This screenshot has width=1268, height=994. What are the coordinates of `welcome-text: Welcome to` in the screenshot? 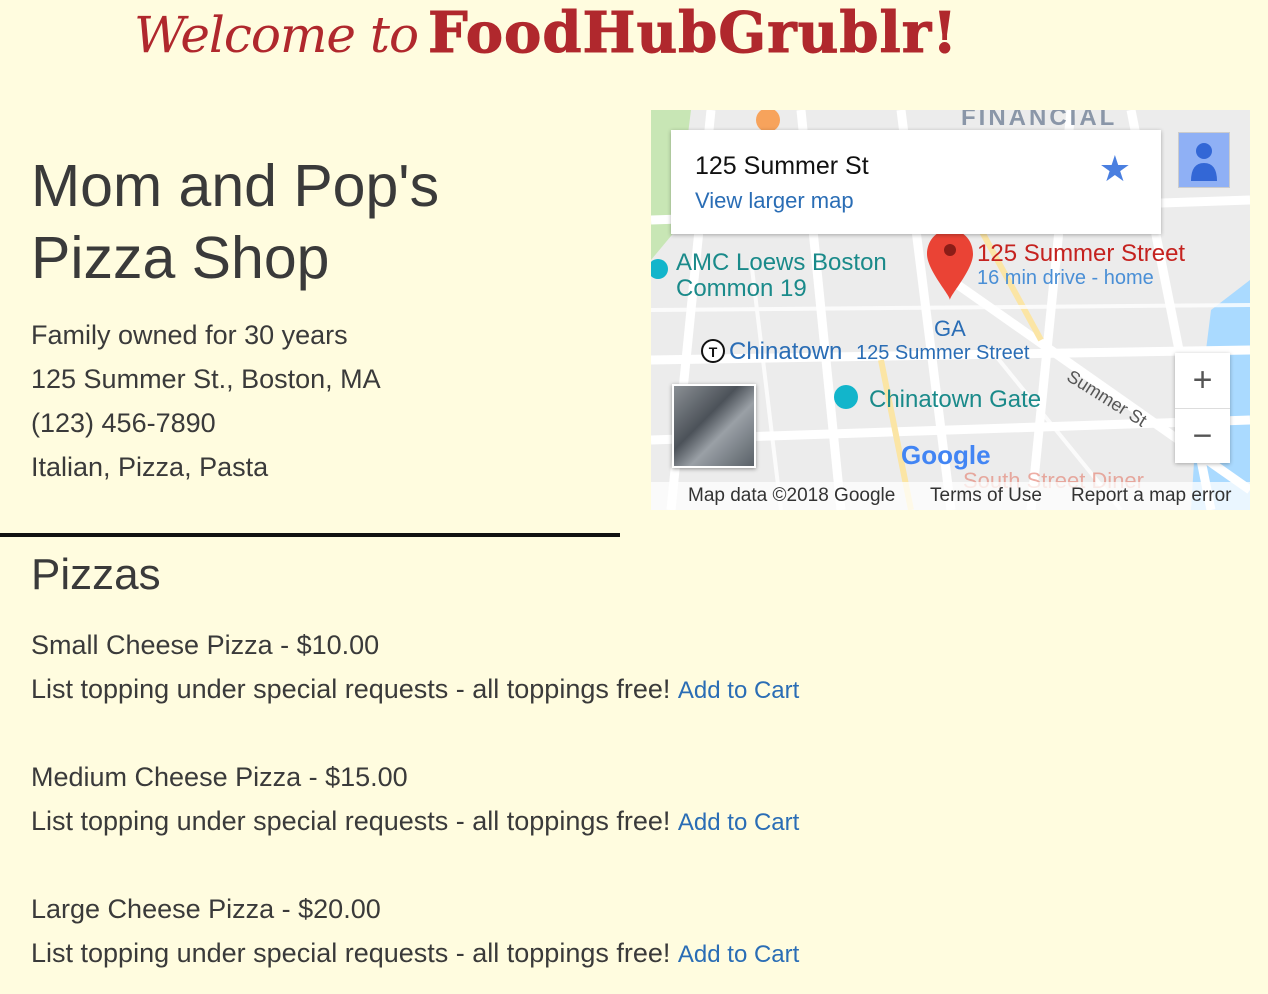 It's located at (276, 35).